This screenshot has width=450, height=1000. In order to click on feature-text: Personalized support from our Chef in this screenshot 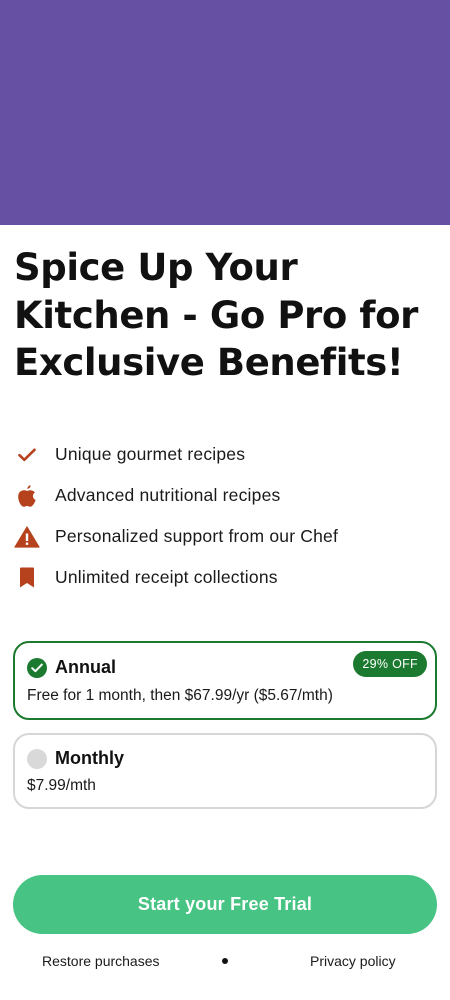, I will do `click(197, 536)`.